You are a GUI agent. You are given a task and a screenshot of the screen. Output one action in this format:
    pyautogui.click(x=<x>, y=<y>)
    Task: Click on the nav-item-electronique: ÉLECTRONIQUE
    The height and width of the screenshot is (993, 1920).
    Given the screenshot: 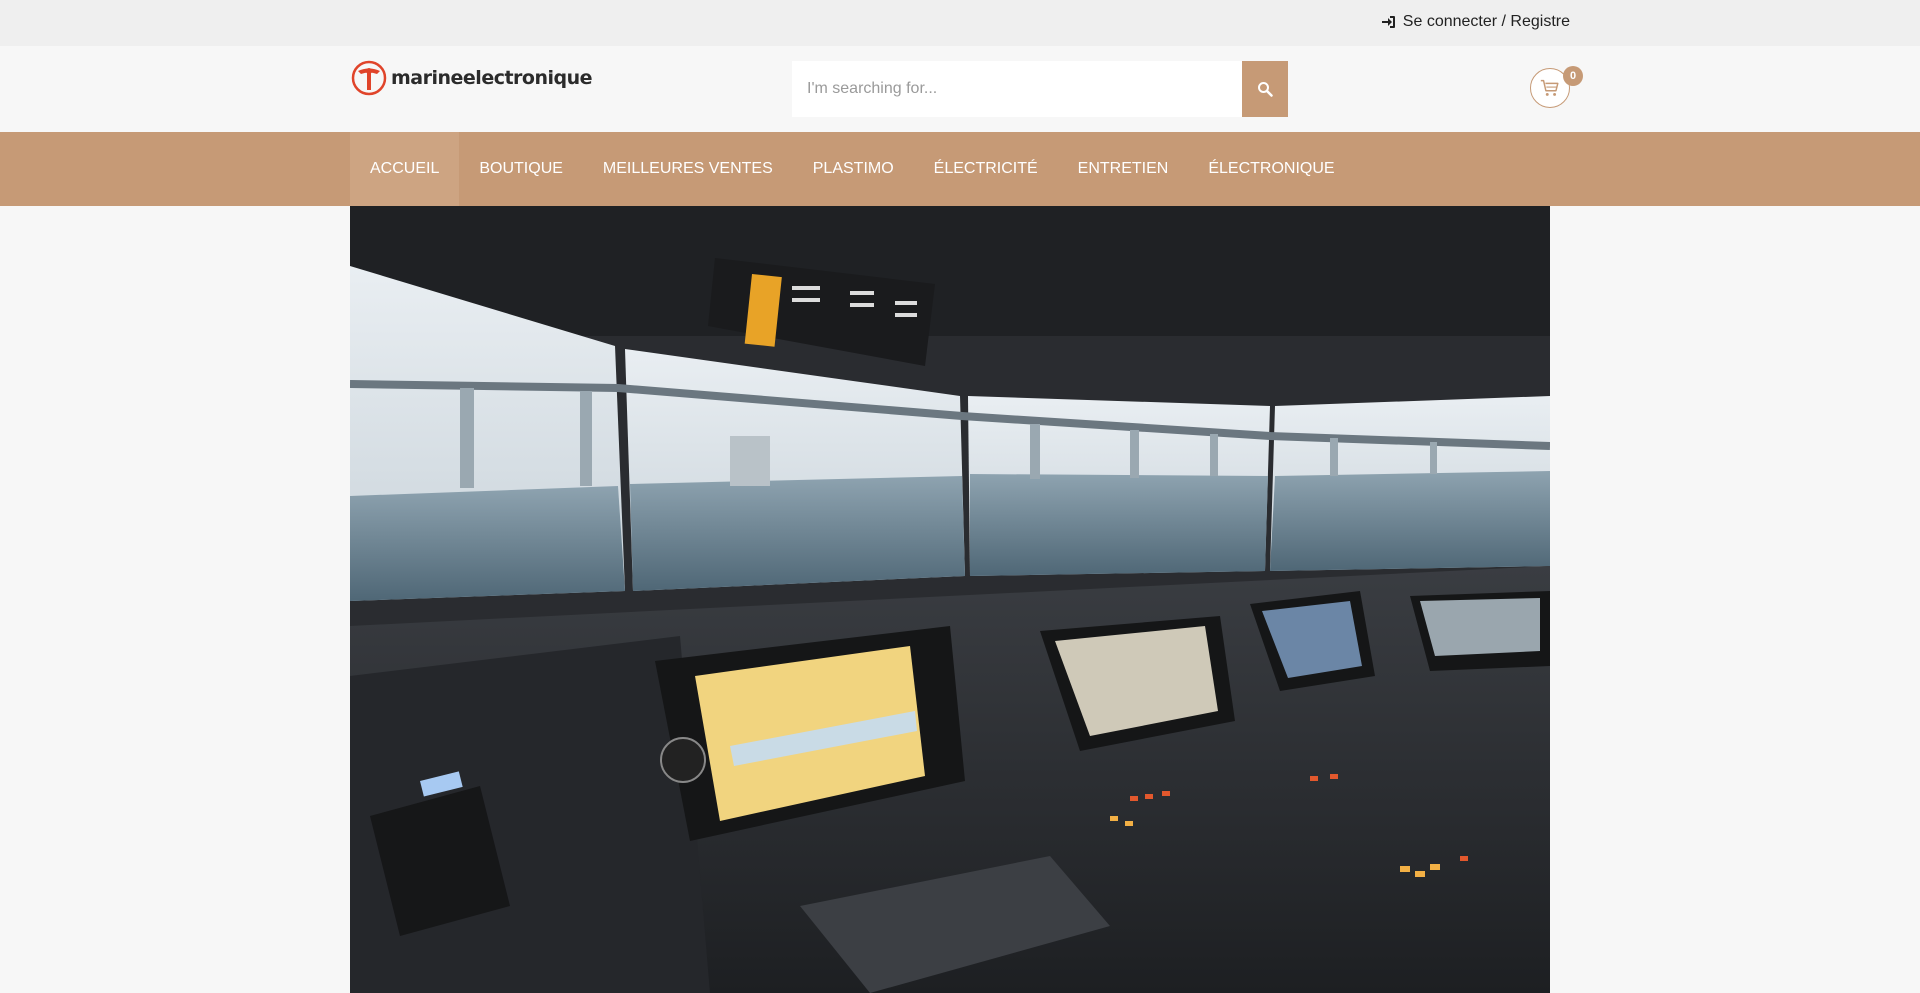 What is the action you would take?
    pyautogui.click(x=1271, y=169)
    